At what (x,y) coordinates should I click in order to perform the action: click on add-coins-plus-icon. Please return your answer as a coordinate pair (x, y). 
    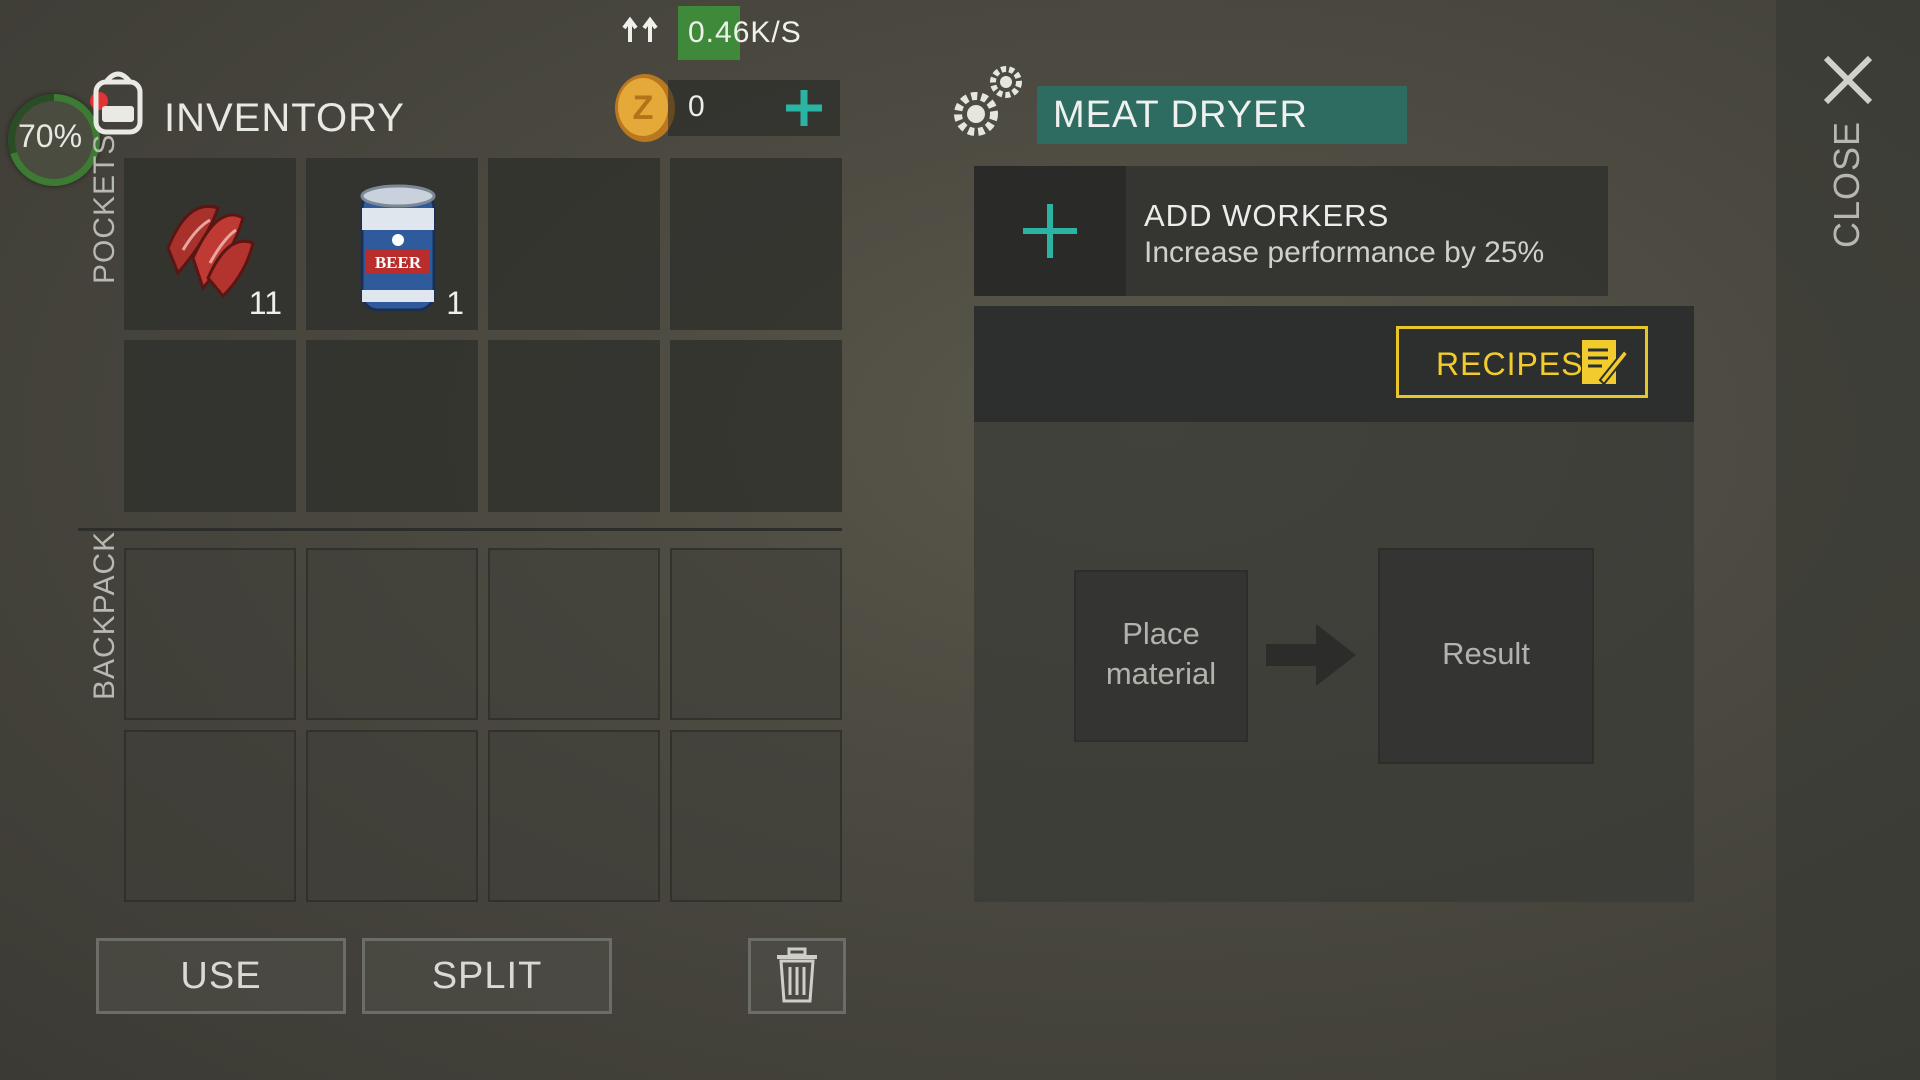
    Looking at the image, I should click on (804, 108).